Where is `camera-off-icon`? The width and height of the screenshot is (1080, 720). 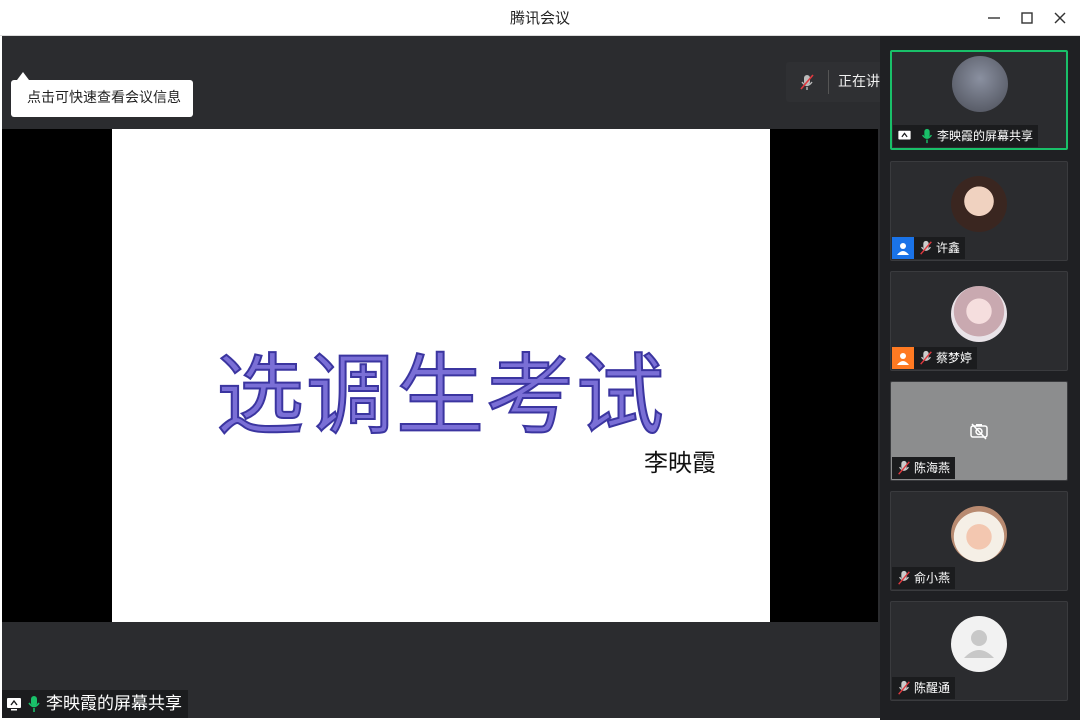 camera-off-icon is located at coordinates (979, 431).